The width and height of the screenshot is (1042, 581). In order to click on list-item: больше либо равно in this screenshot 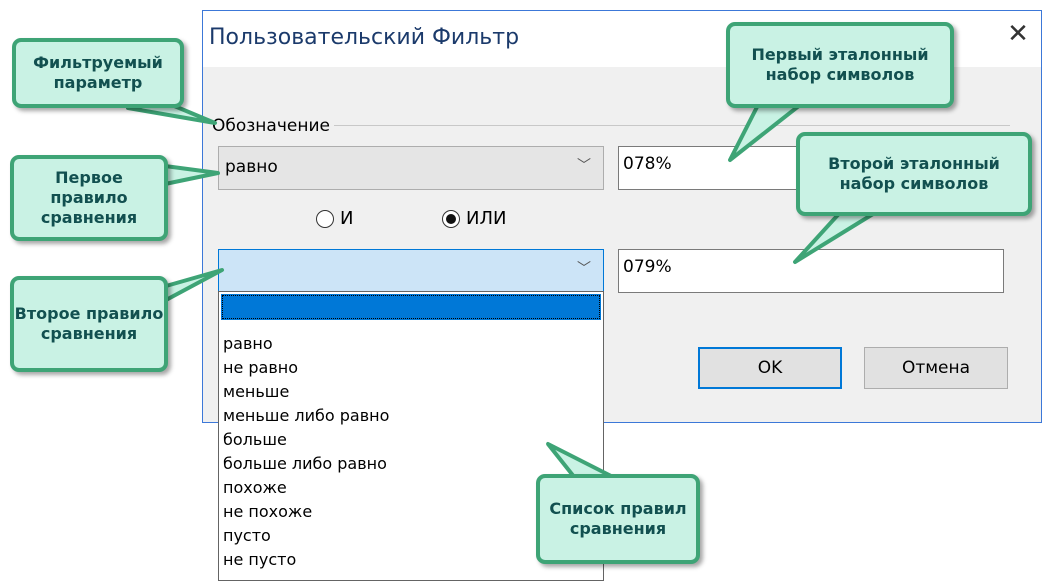, I will do `click(411, 464)`.